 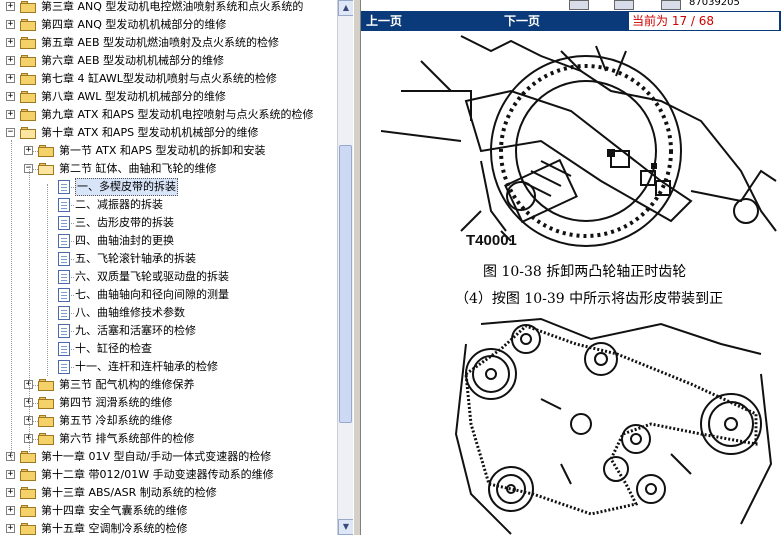 What do you see at coordinates (168, 349) in the screenshot?
I see `tree-item: 十、缸径的检查` at bounding box center [168, 349].